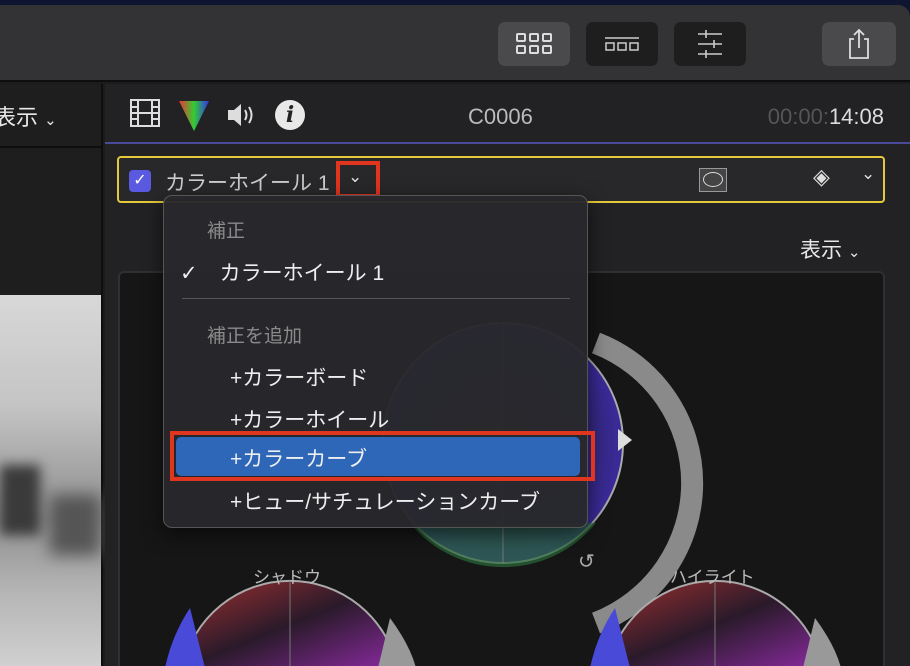 The image size is (910, 666). Describe the element at coordinates (500, 116) in the screenshot. I see `clip-name: C0006` at that location.